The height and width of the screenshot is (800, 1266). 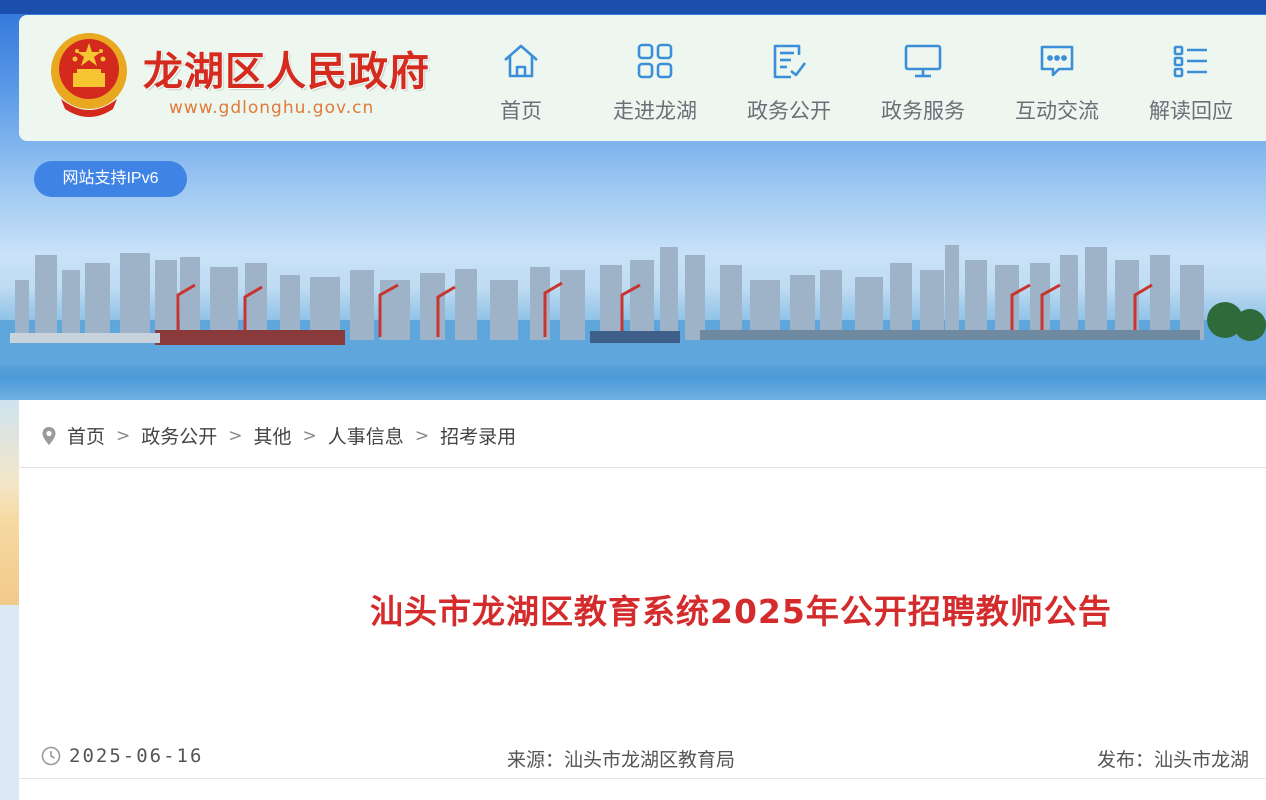 I want to click on top-strip, so click(x=633, y=7).